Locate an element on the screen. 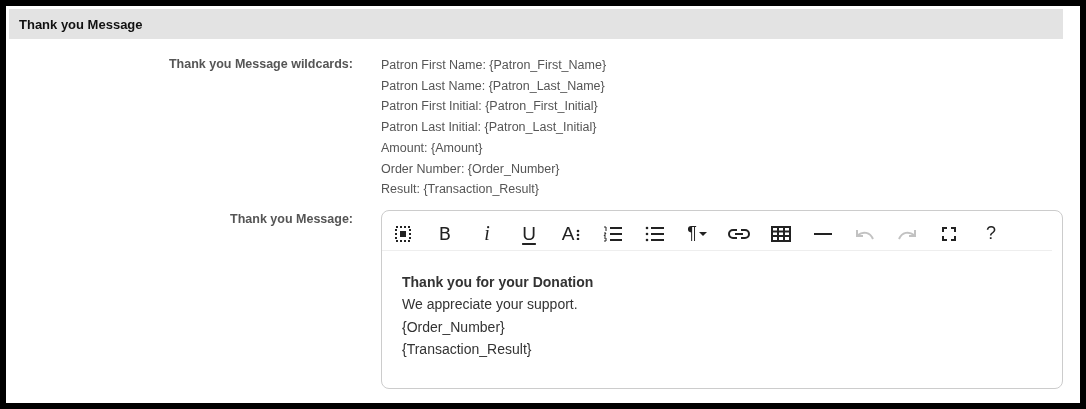 The image size is (1086, 409). bold-button: B is located at coordinates (445, 233).